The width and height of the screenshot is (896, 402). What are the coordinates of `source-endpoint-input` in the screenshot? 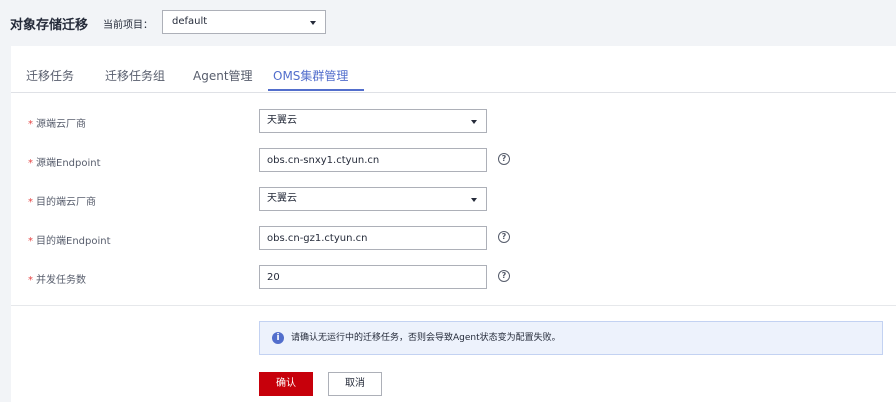 It's located at (373, 160).